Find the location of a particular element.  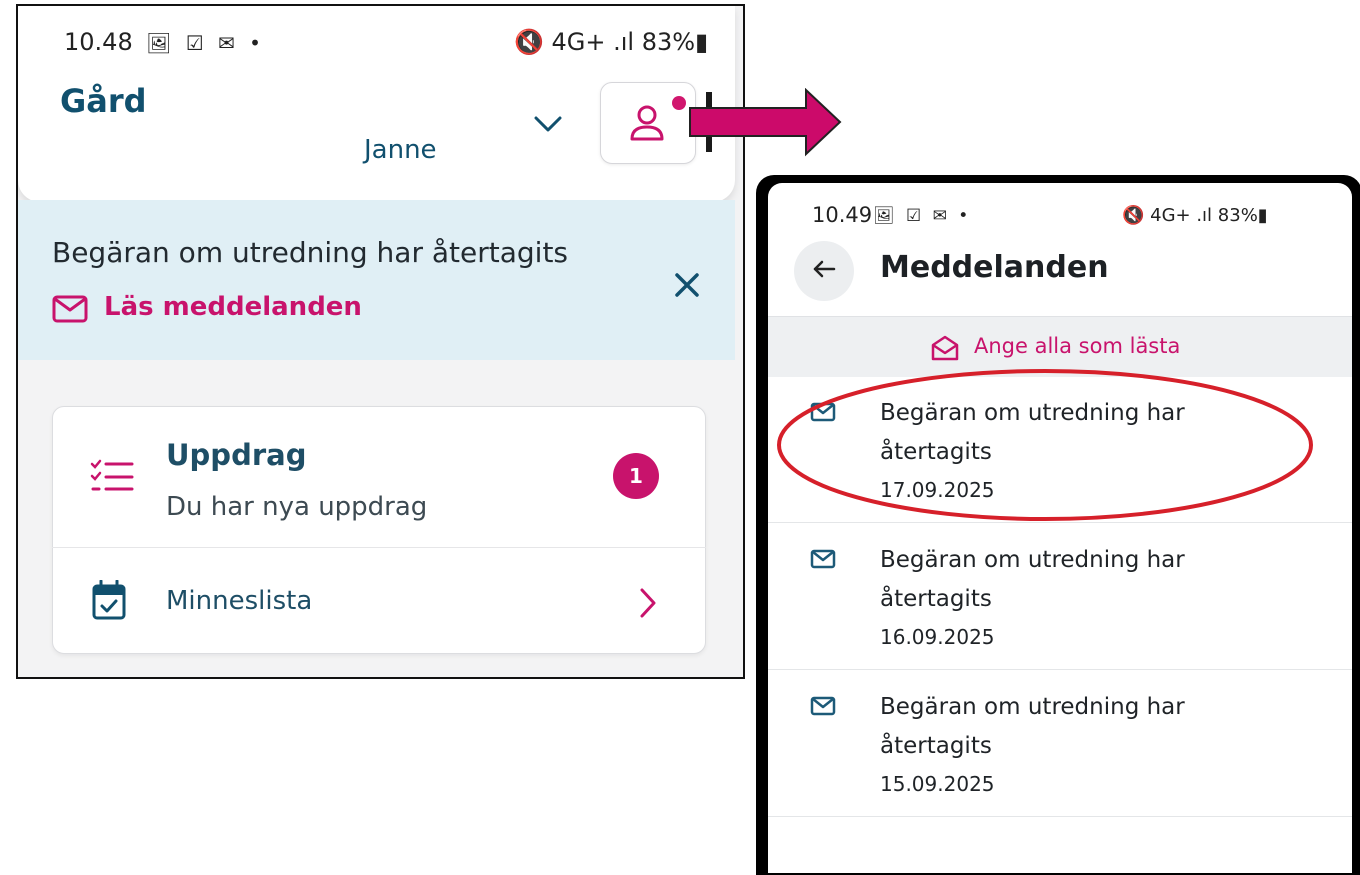

tasks-title: Uppdrag is located at coordinates (236, 455).